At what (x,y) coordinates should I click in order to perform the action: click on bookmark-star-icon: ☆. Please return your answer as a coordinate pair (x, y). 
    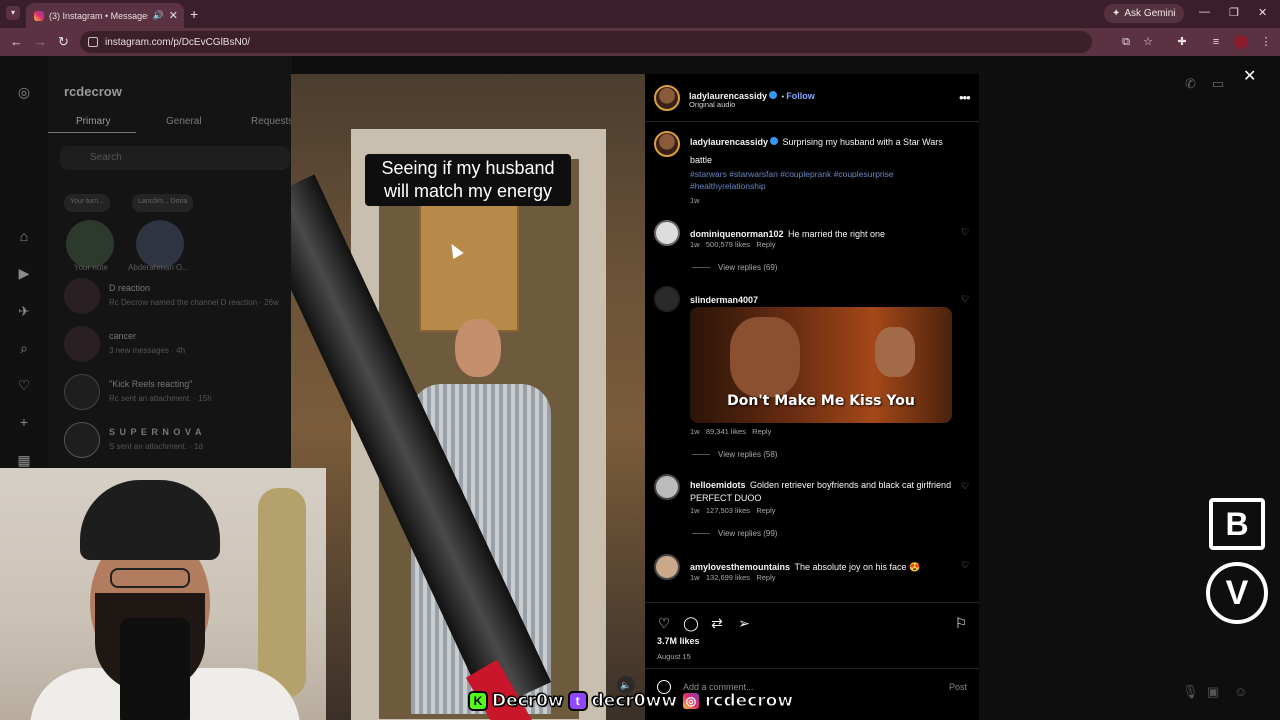
    Looking at the image, I should click on (1148, 42).